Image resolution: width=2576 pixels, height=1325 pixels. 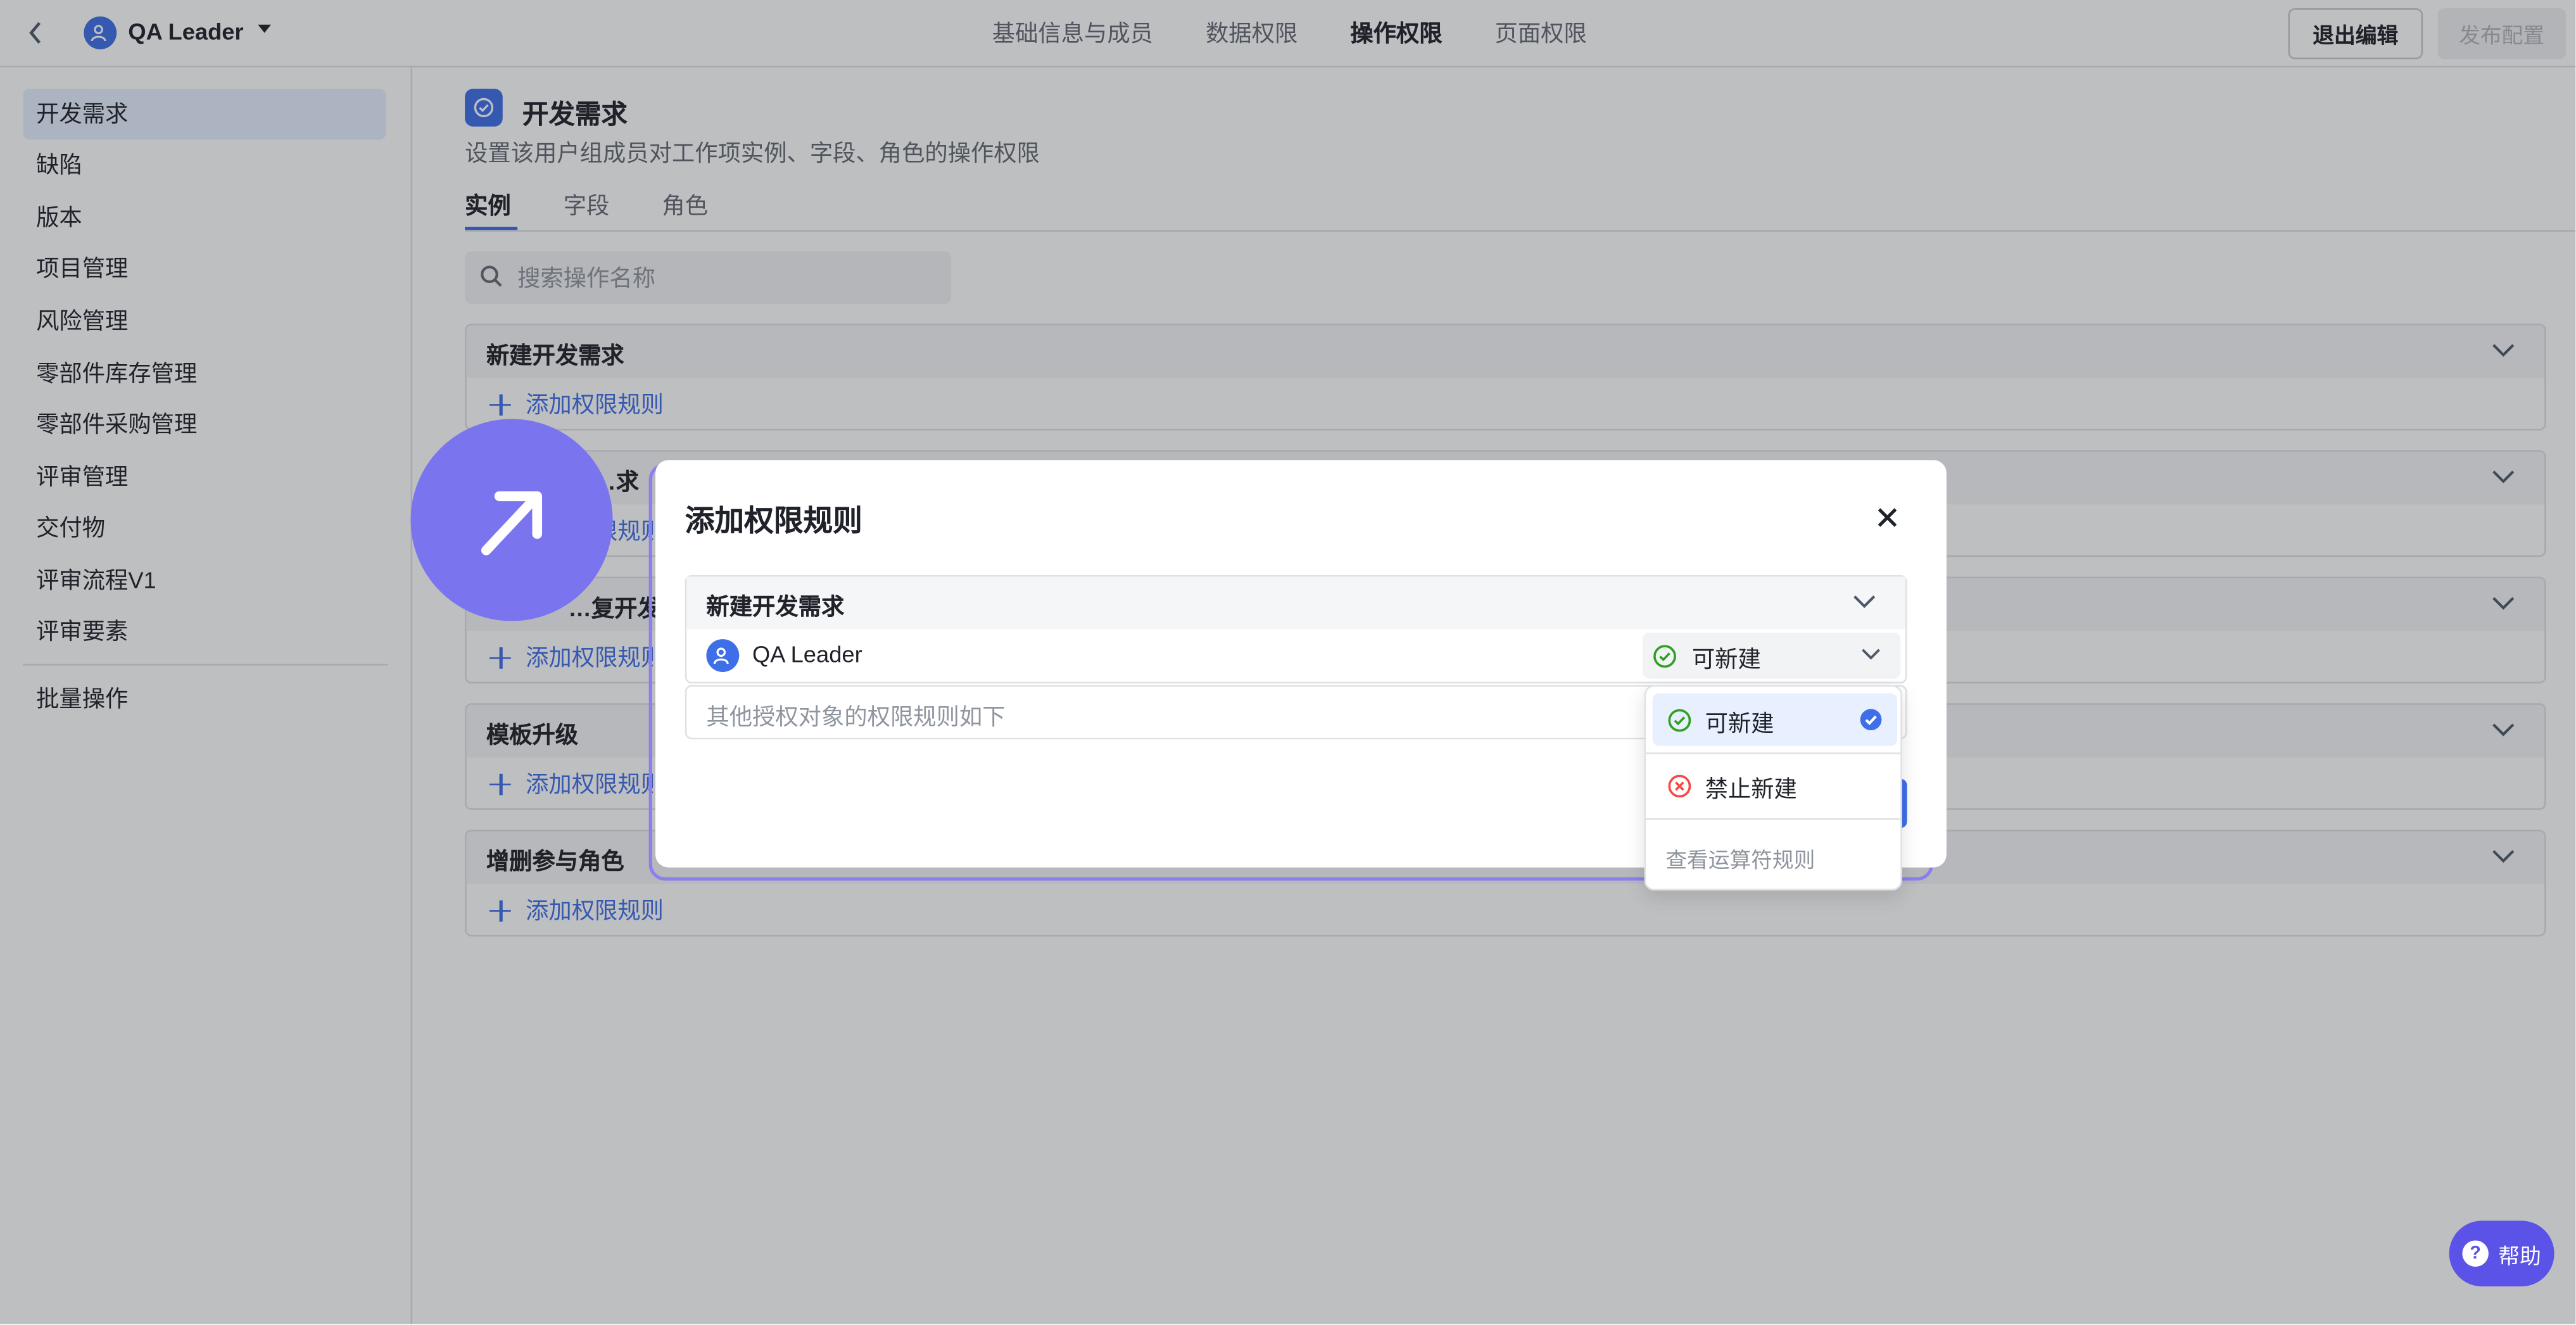 What do you see at coordinates (1887, 518) in the screenshot?
I see `close-icon` at bounding box center [1887, 518].